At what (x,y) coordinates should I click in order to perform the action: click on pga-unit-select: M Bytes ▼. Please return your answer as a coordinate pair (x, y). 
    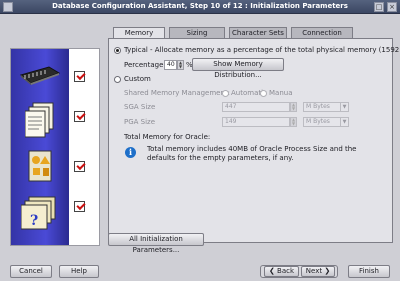
    Looking at the image, I should click on (326, 122).